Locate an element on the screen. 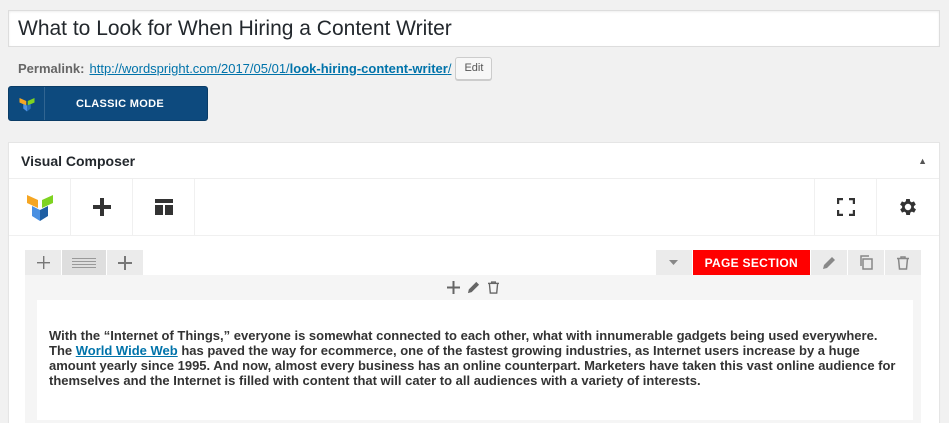 The height and width of the screenshot is (423, 949). chevron-down-icon is located at coordinates (674, 262).